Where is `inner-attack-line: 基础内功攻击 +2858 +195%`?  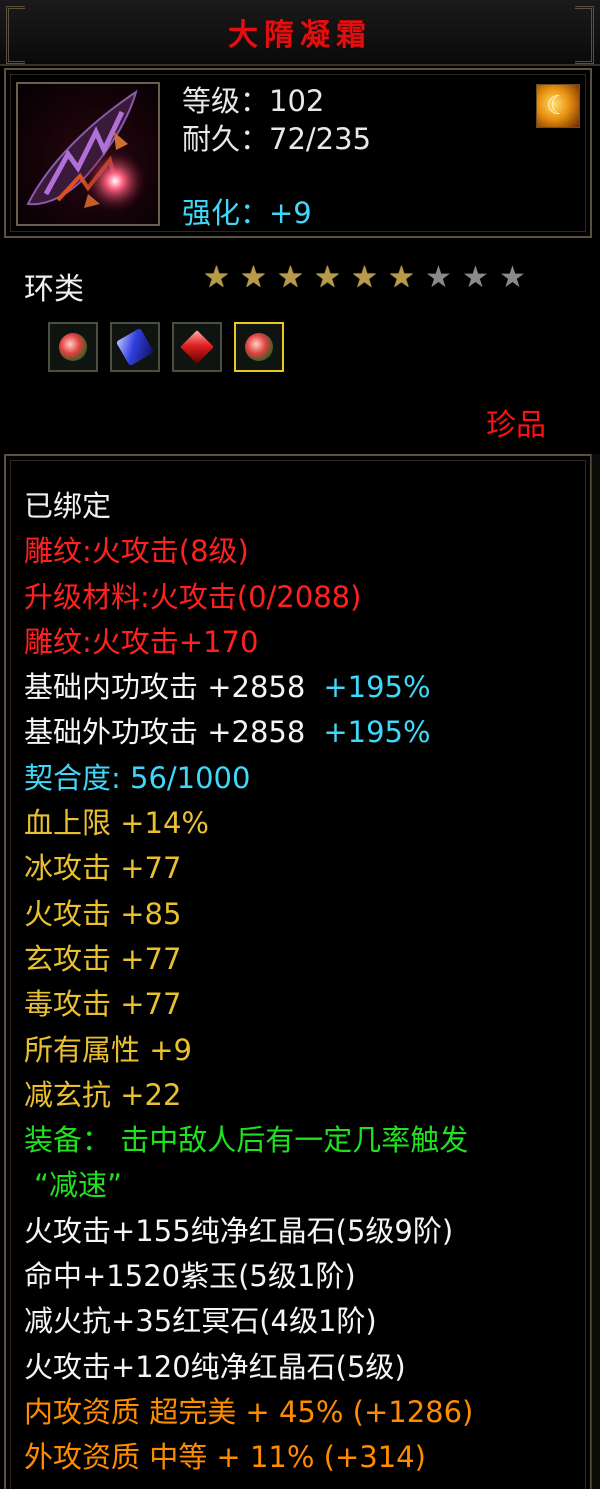 inner-attack-line: 基础内功攻击 +2858 +195% is located at coordinates (304, 687).